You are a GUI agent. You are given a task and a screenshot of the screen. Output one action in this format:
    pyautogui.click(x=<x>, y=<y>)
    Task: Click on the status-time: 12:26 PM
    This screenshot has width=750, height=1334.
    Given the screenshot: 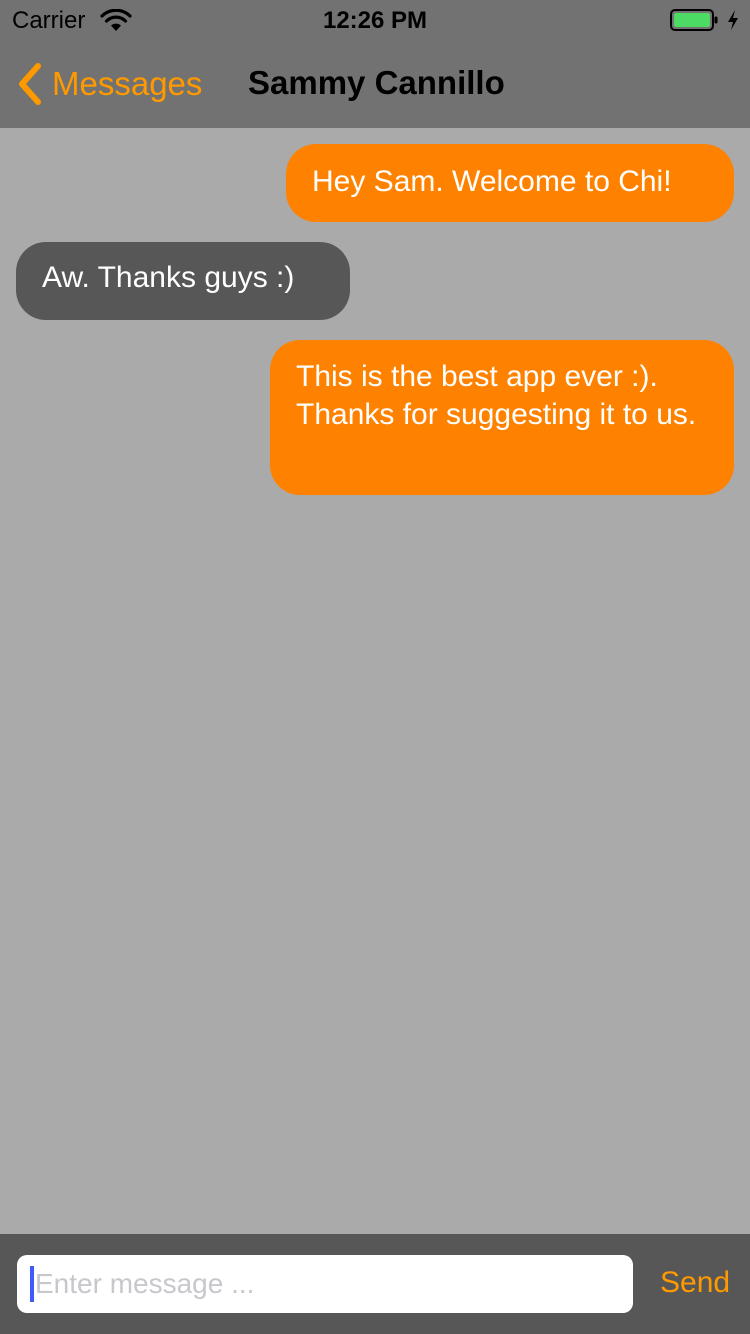 What is the action you would take?
    pyautogui.click(x=375, y=20)
    